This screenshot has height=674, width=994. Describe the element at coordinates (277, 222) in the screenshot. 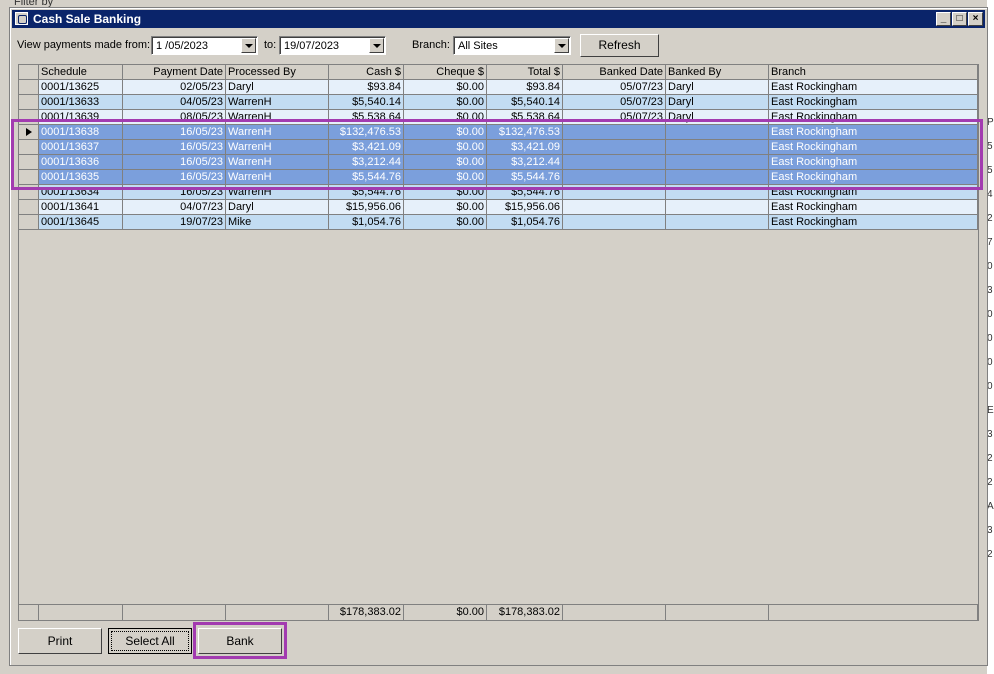

I see `cell-processed-by: Mike` at that location.